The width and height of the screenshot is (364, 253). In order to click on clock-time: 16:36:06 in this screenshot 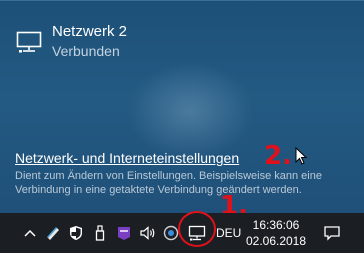, I will do `click(276, 225)`.